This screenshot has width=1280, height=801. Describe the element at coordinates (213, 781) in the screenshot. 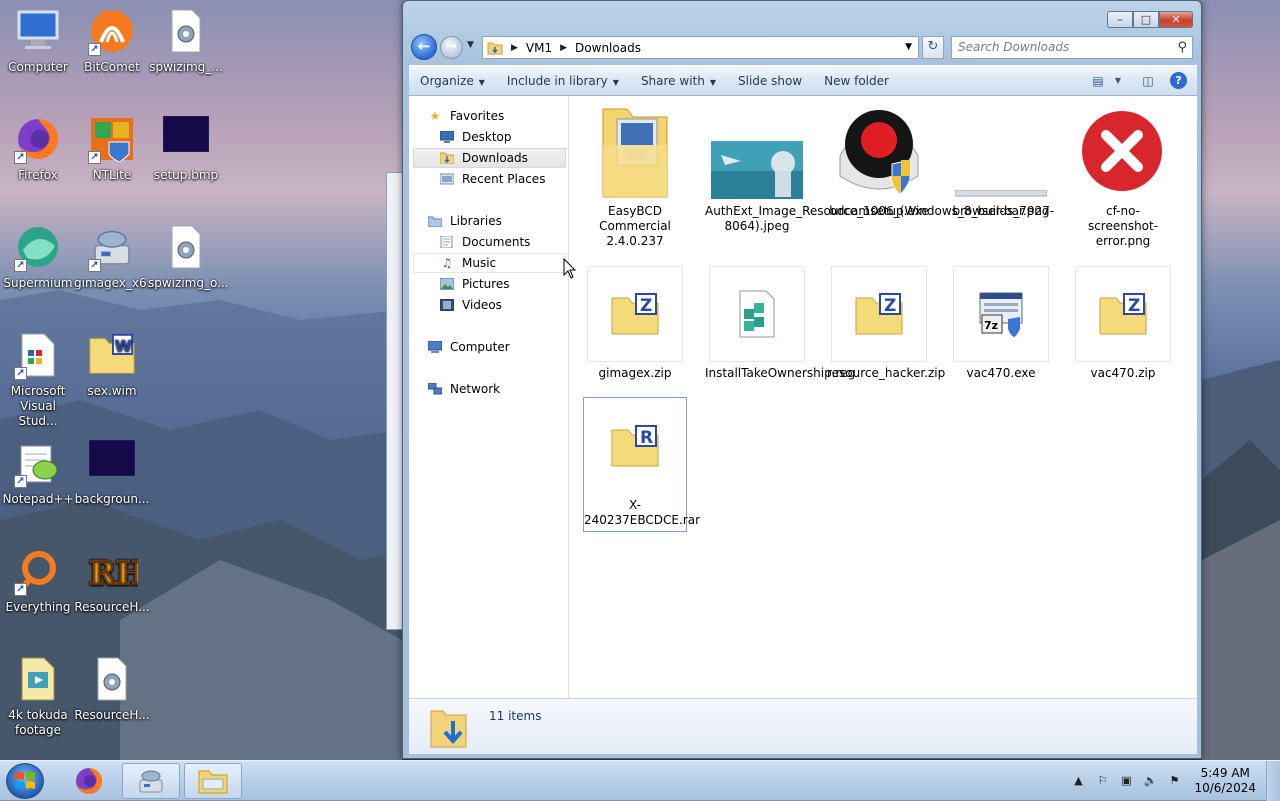

I see `taskbar-explorer` at that location.